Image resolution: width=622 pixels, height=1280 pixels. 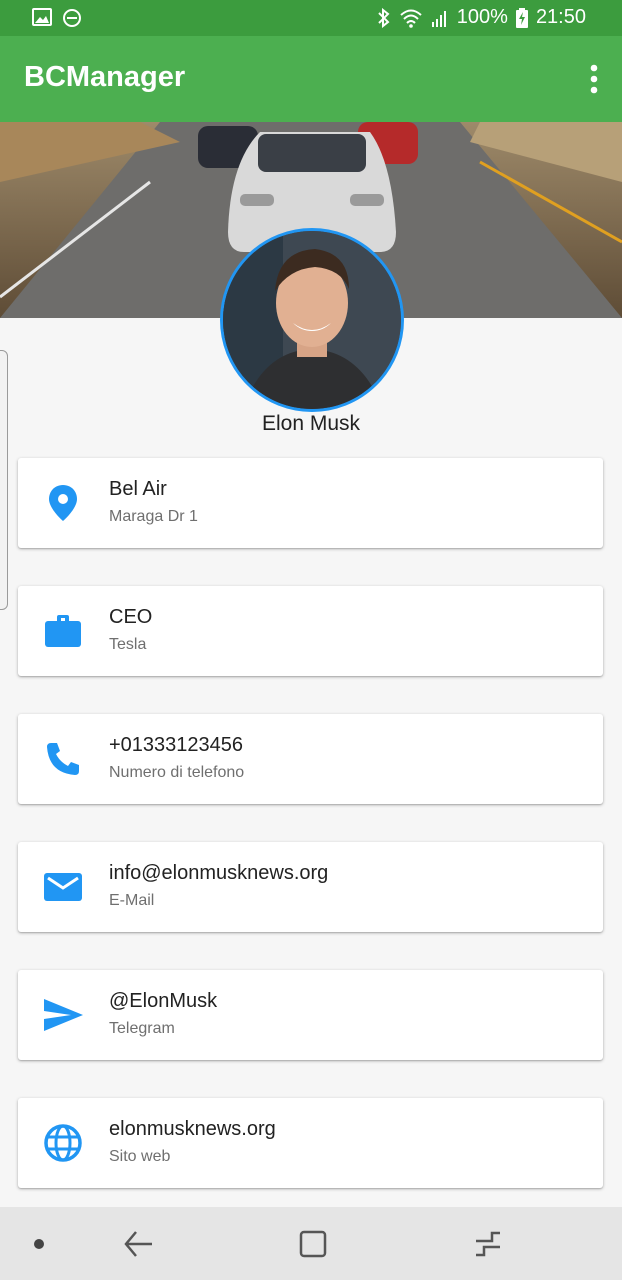 What do you see at coordinates (163, 1001) in the screenshot?
I see `telegram-primary: @ElonMusk` at bounding box center [163, 1001].